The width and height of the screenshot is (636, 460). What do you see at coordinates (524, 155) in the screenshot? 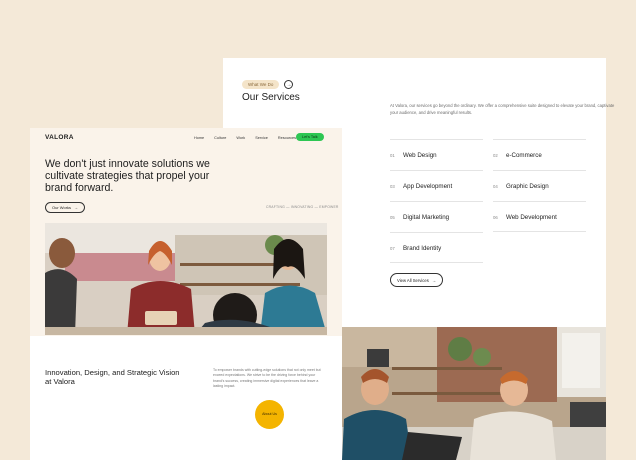
I see `service-label: e-Commerce` at bounding box center [524, 155].